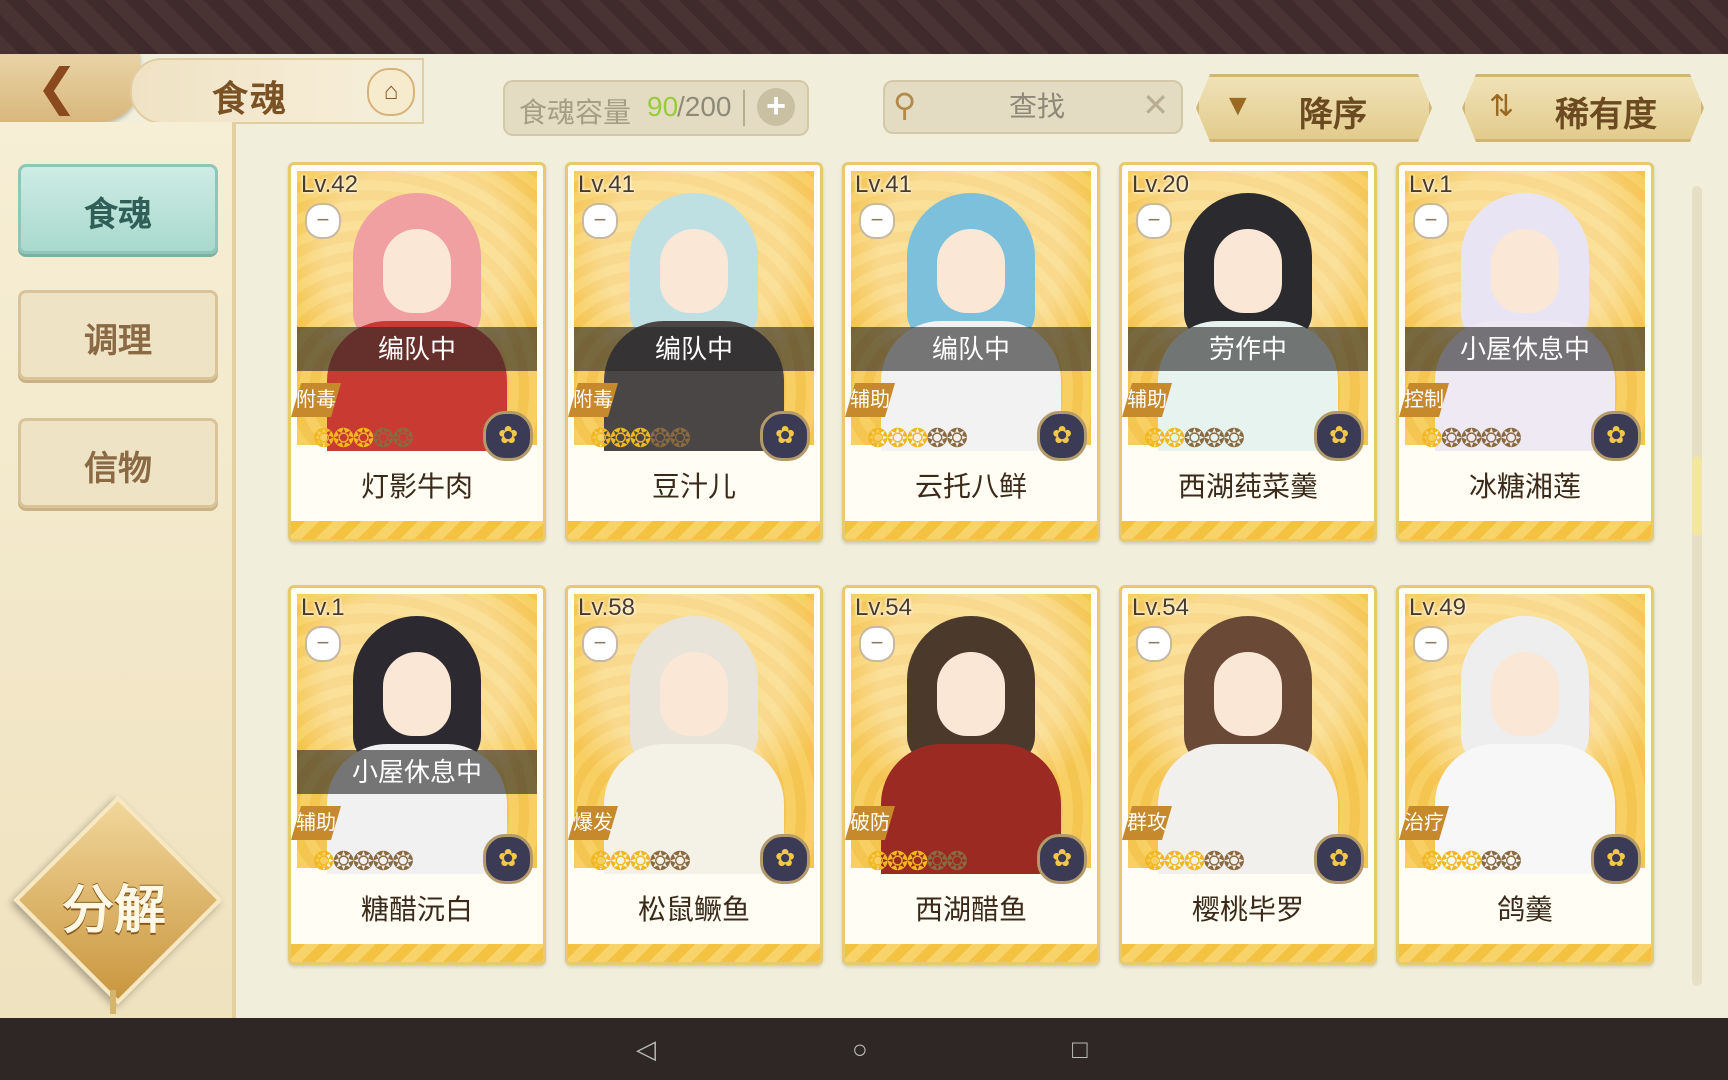  I want to click on back-arrow-icon: ❮, so click(57, 87).